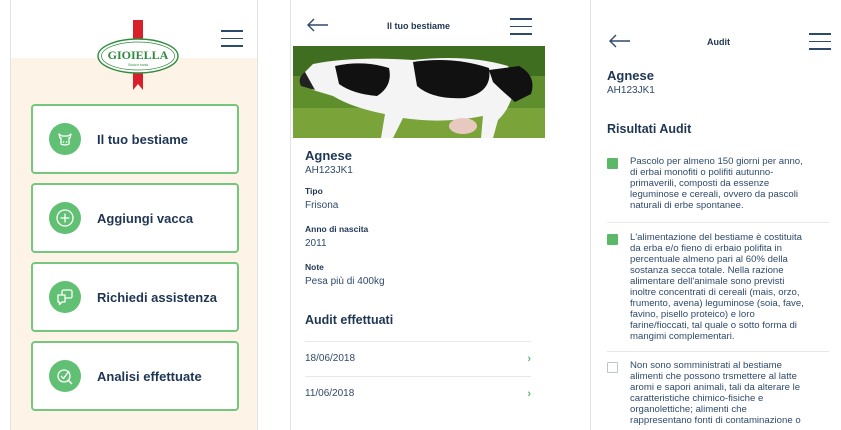 Image resolution: width=841 pixels, height=430 pixels. I want to click on result-line: alimentare dell'animale sono previsti, so click(707, 281).